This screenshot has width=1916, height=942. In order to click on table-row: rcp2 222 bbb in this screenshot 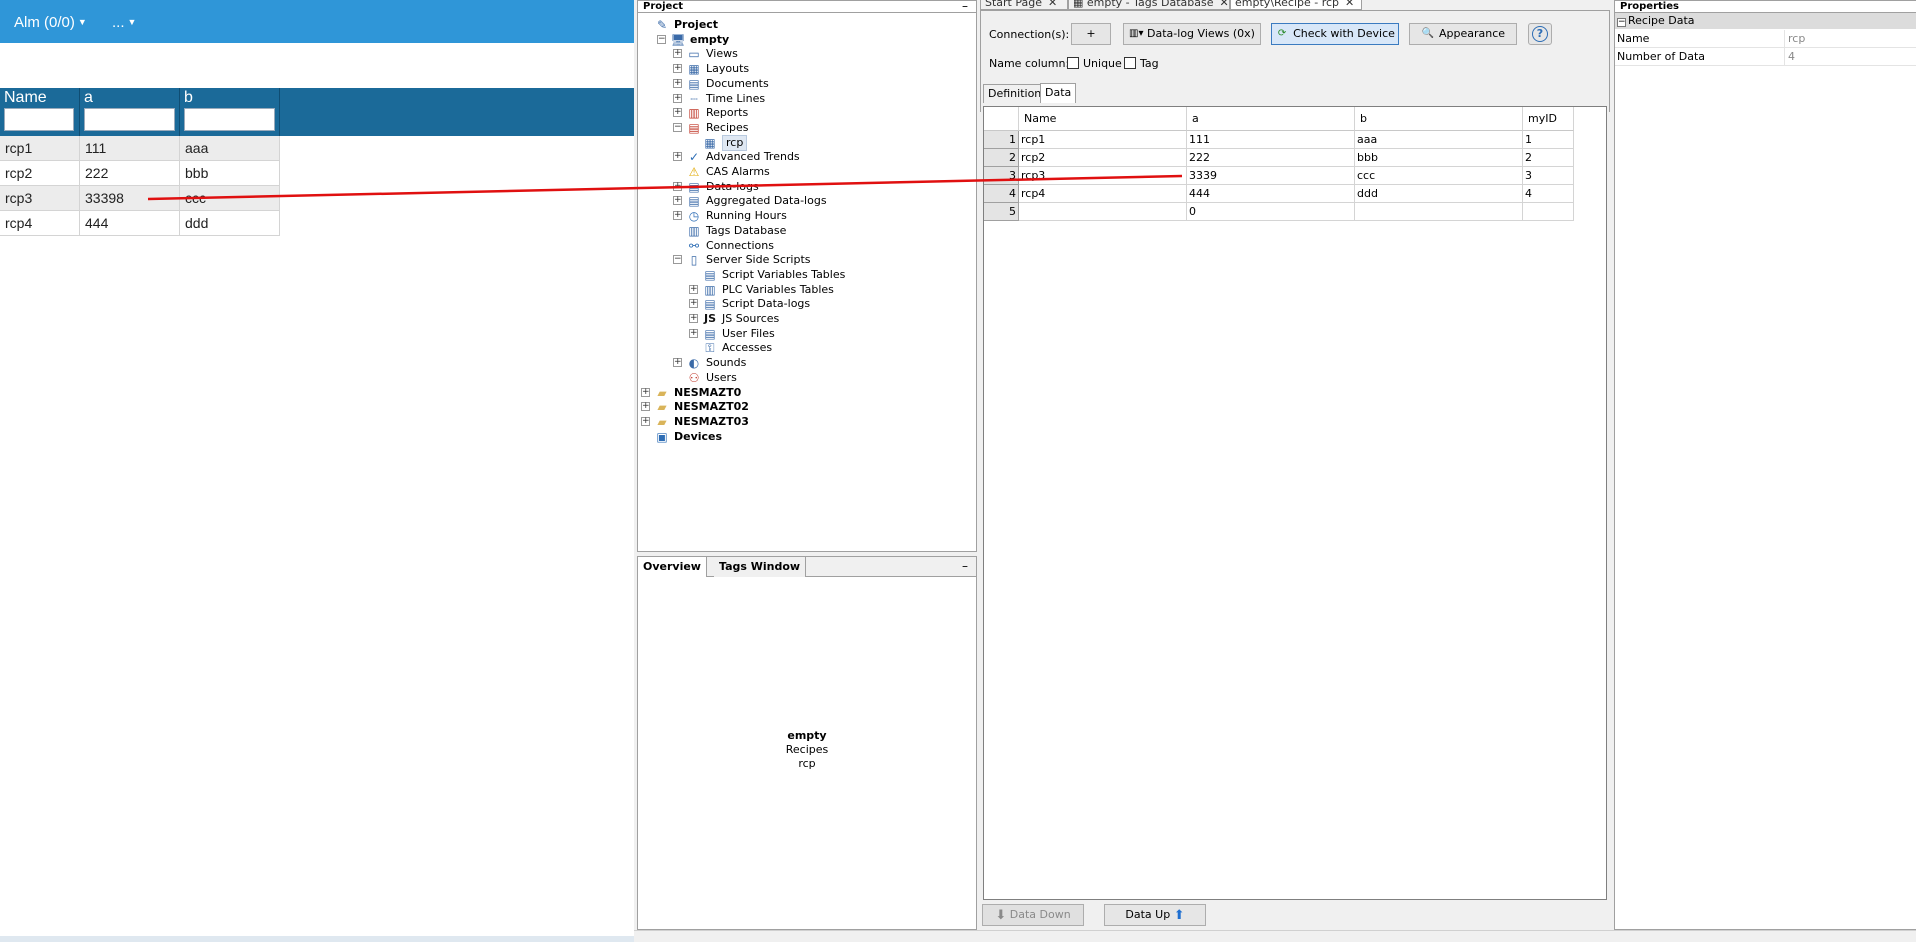, I will do `click(140, 173)`.